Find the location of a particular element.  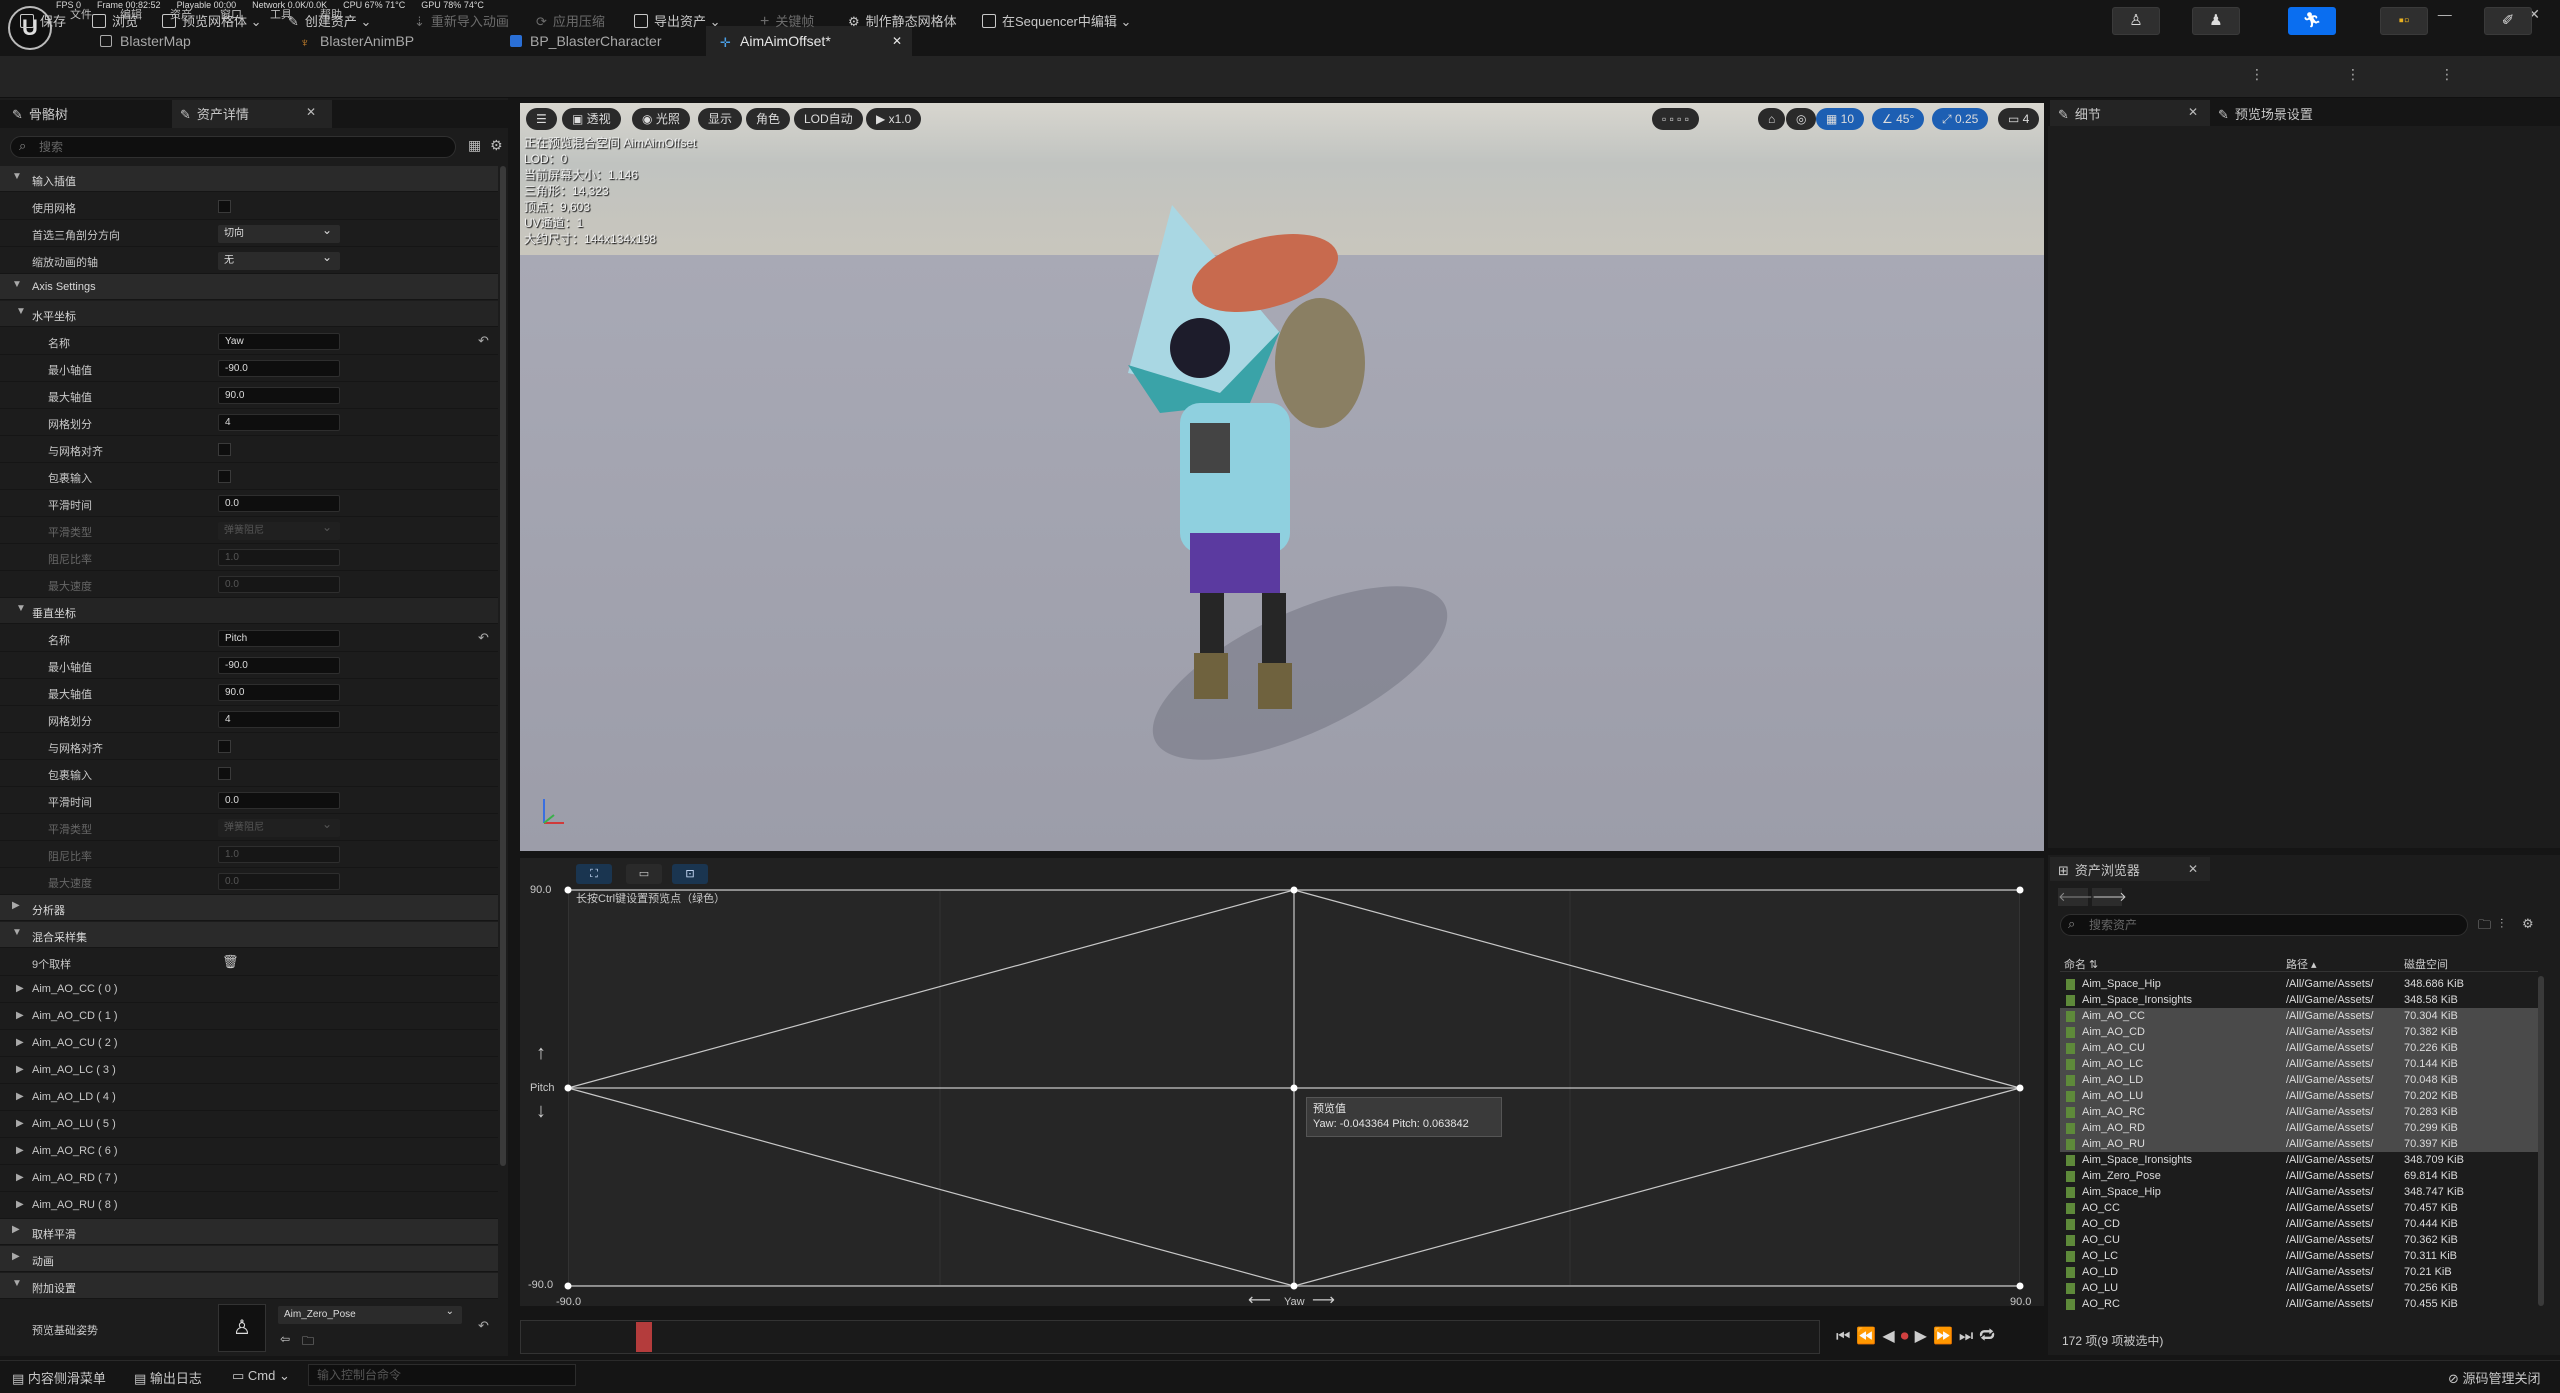

save-button: 保存 is located at coordinates (43, 20).